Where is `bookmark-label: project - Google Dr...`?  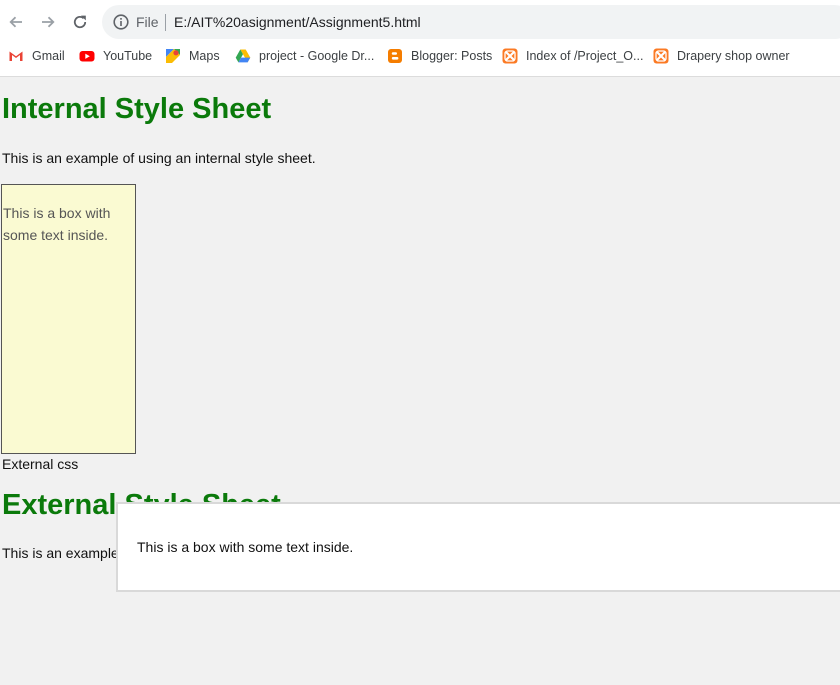
bookmark-label: project - Google Dr... is located at coordinates (317, 56).